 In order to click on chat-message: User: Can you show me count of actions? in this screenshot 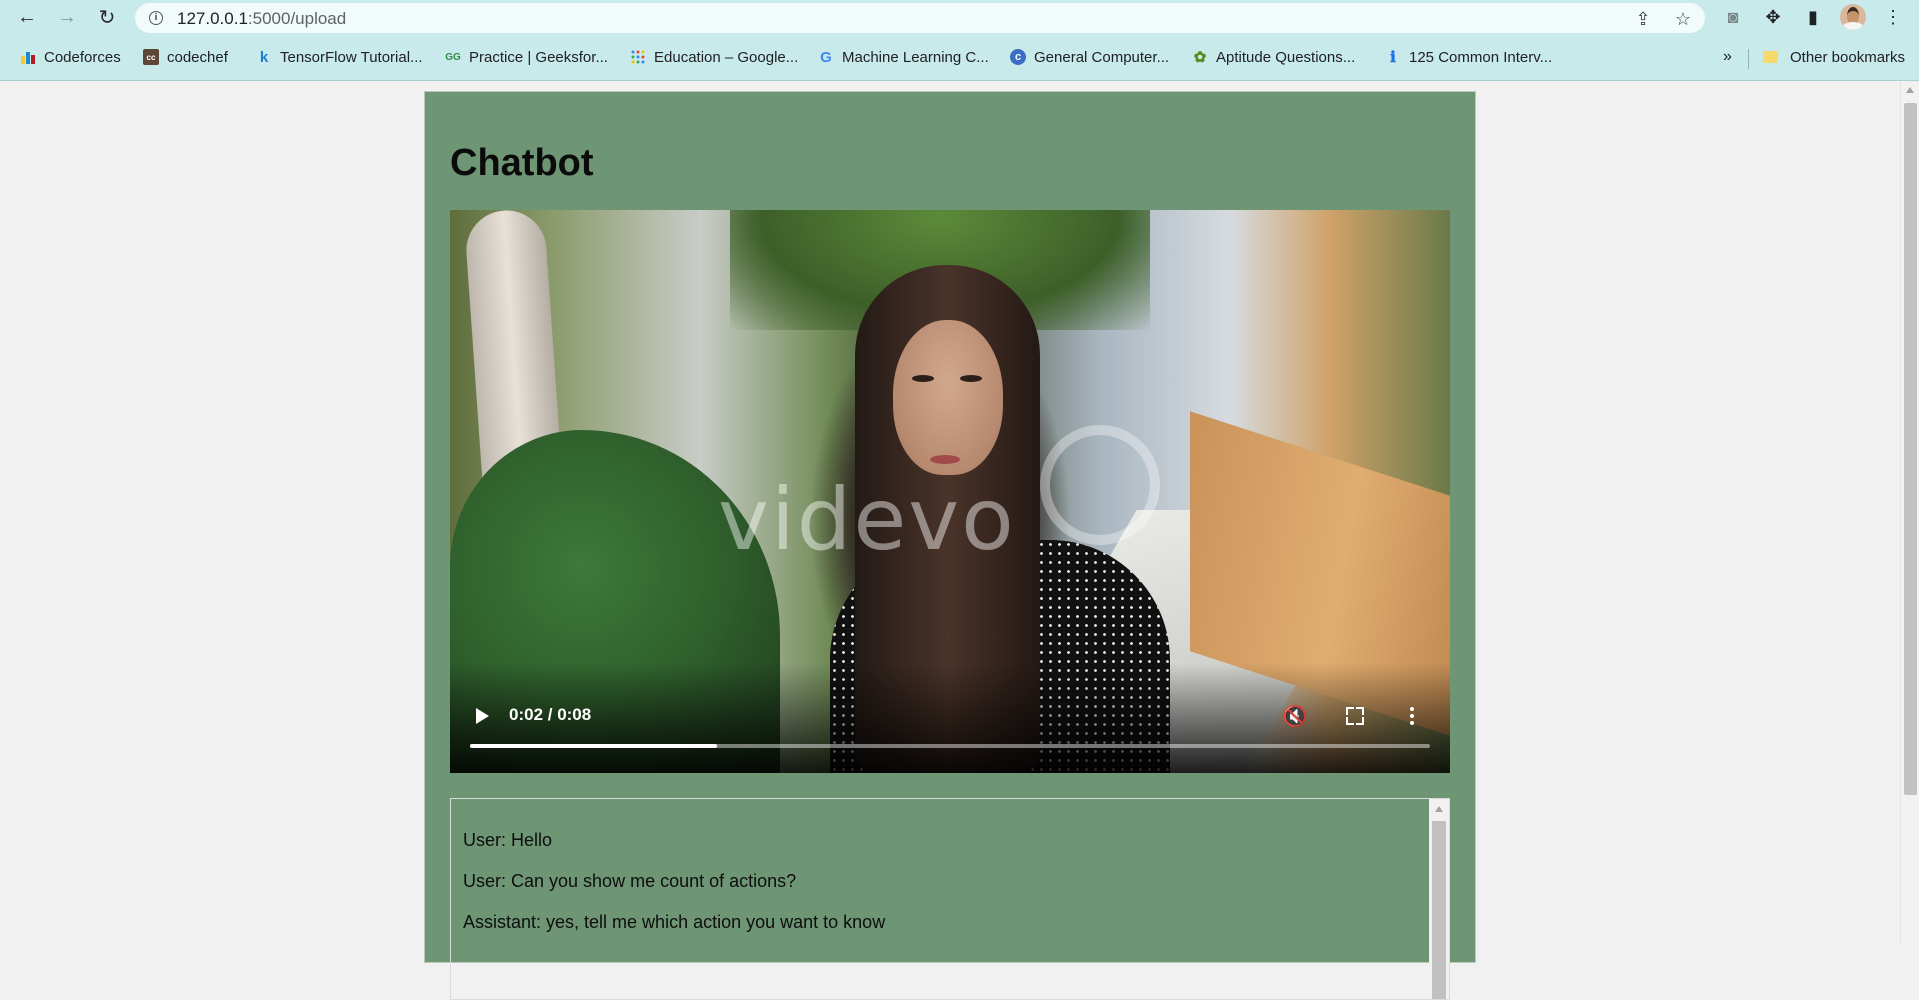, I will do `click(630, 881)`.